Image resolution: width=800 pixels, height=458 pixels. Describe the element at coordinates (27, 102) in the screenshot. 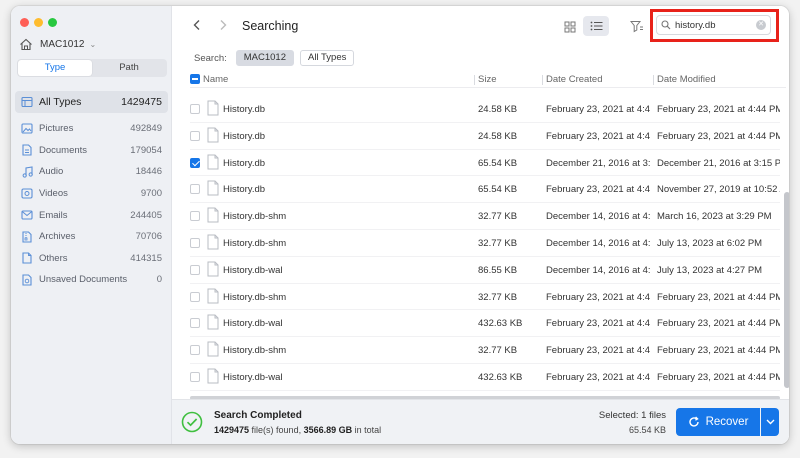

I see `all-types-icon` at that location.